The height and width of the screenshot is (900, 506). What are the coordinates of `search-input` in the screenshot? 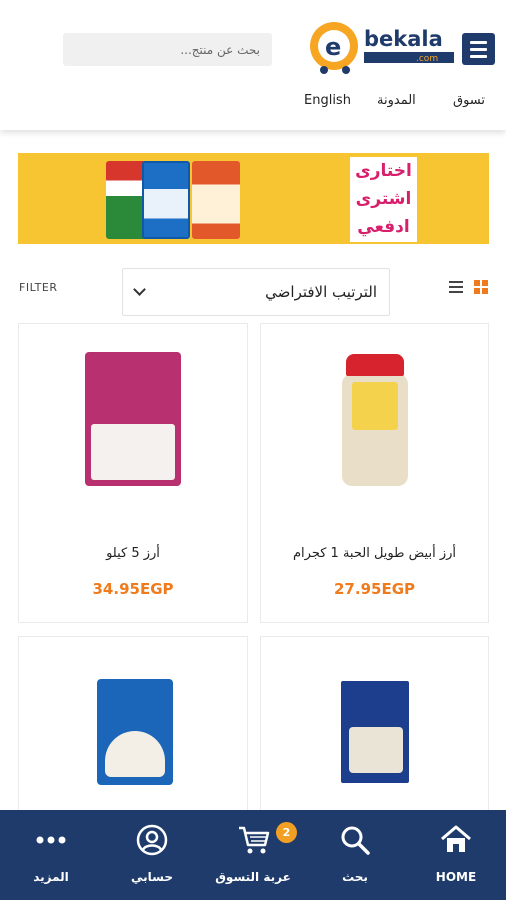 It's located at (167, 49).